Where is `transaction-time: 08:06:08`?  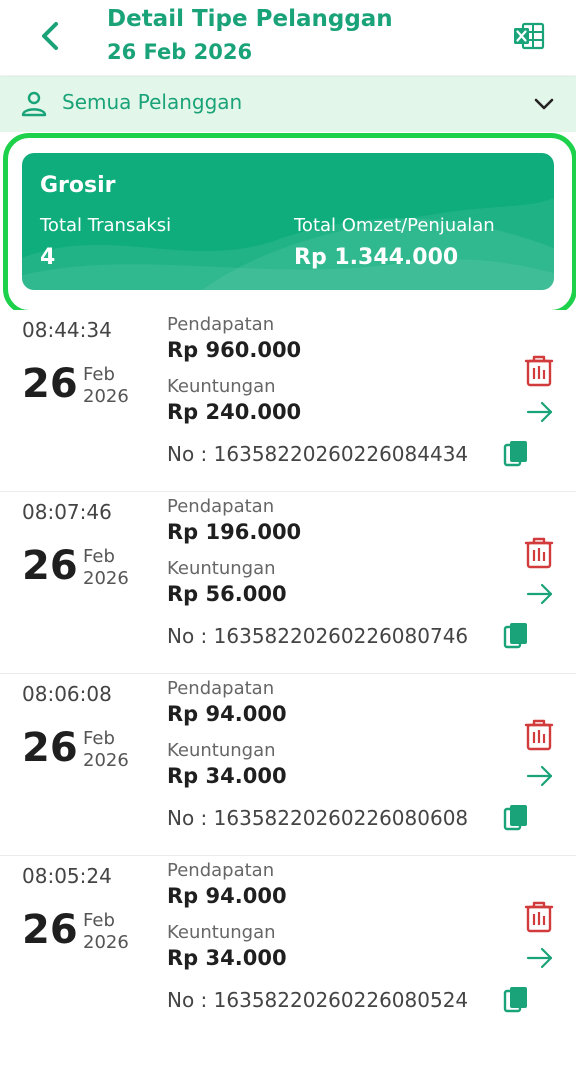 transaction-time: 08:06:08 is located at coordinates (67, 694).